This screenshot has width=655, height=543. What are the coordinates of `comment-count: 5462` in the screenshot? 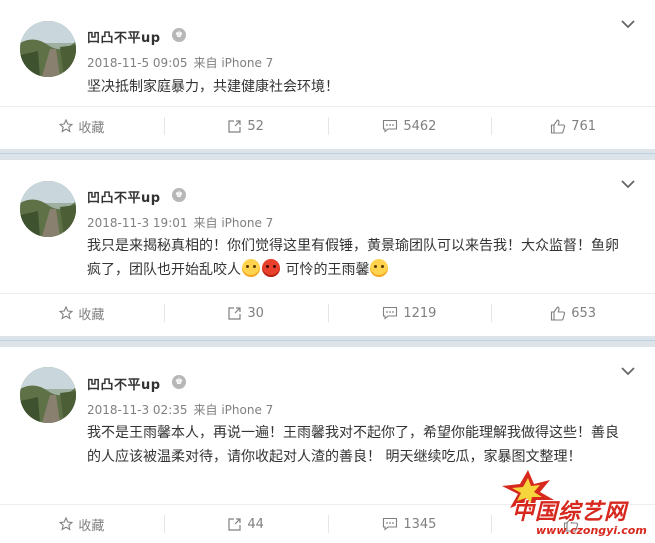 It's located at (420, 126).